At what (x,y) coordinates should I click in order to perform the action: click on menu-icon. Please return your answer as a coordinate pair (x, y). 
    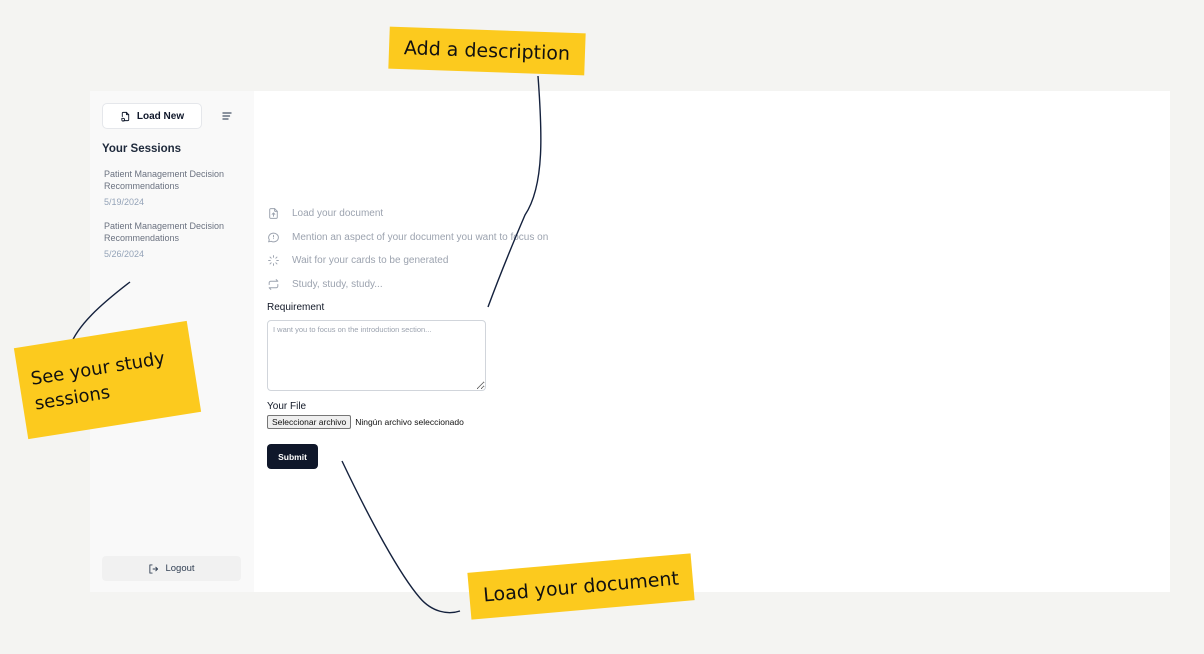
    Looking at the image, I should click on (227, 116).